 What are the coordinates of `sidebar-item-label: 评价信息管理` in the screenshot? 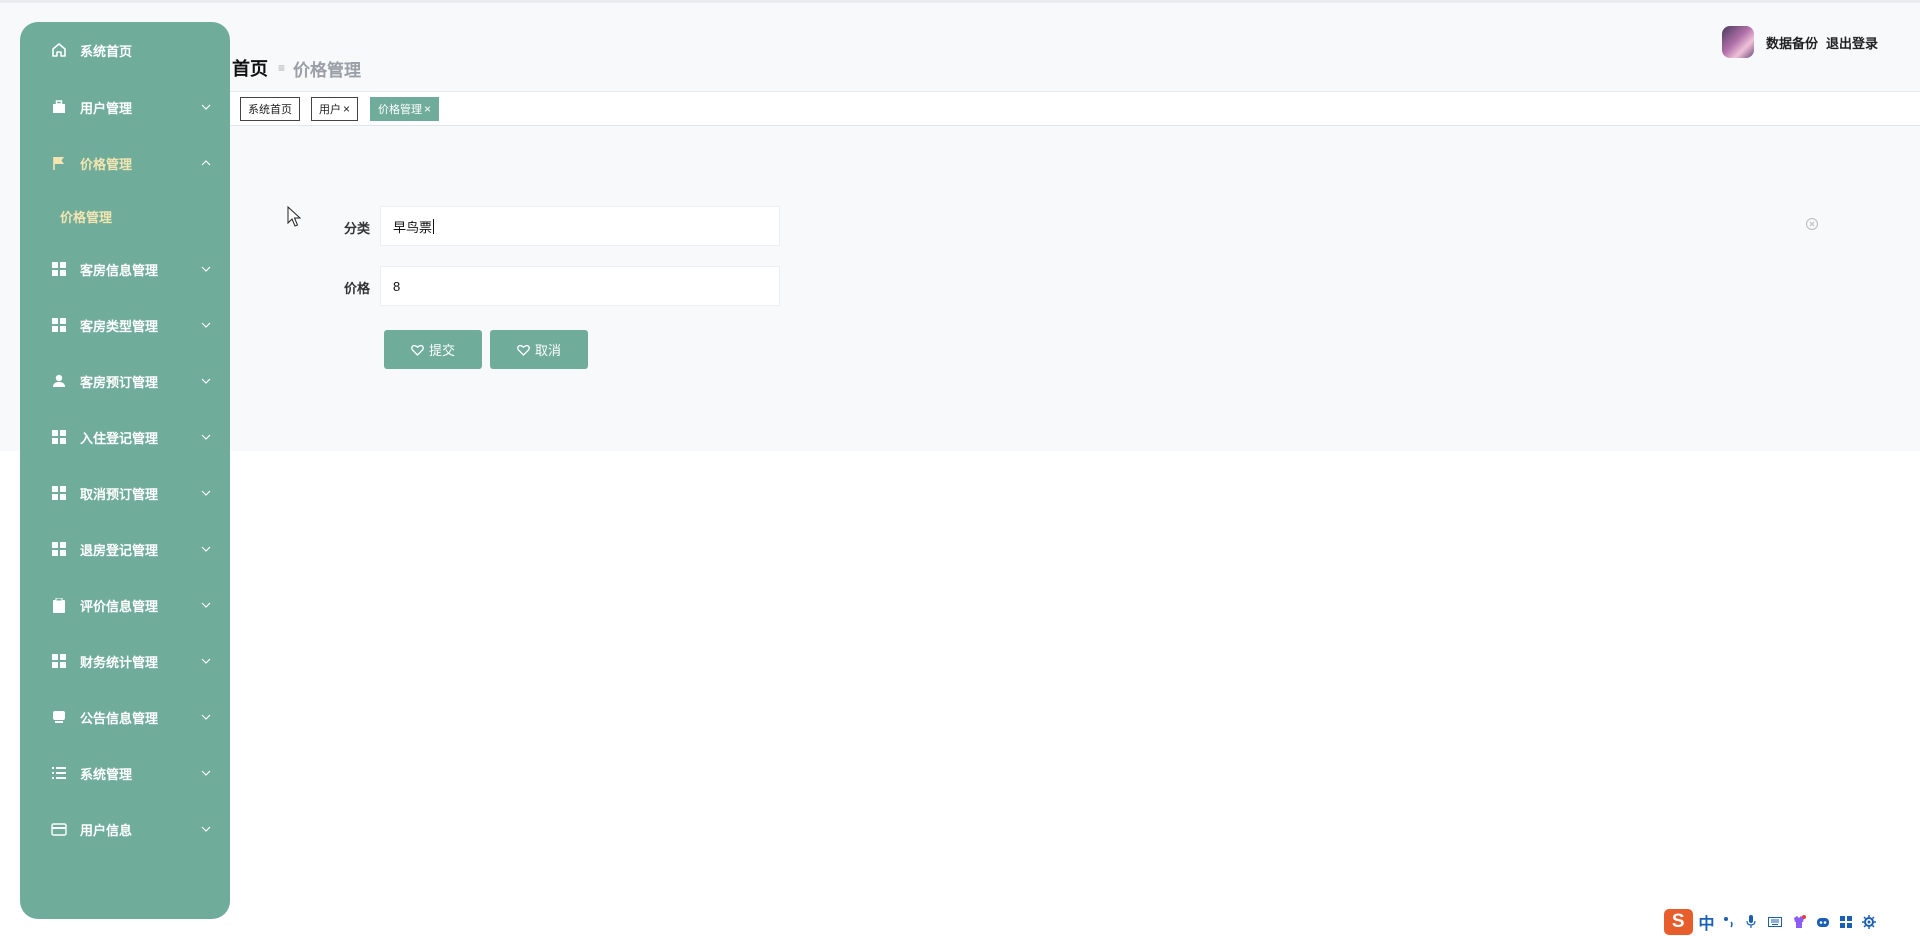 It's located at (119, 606).